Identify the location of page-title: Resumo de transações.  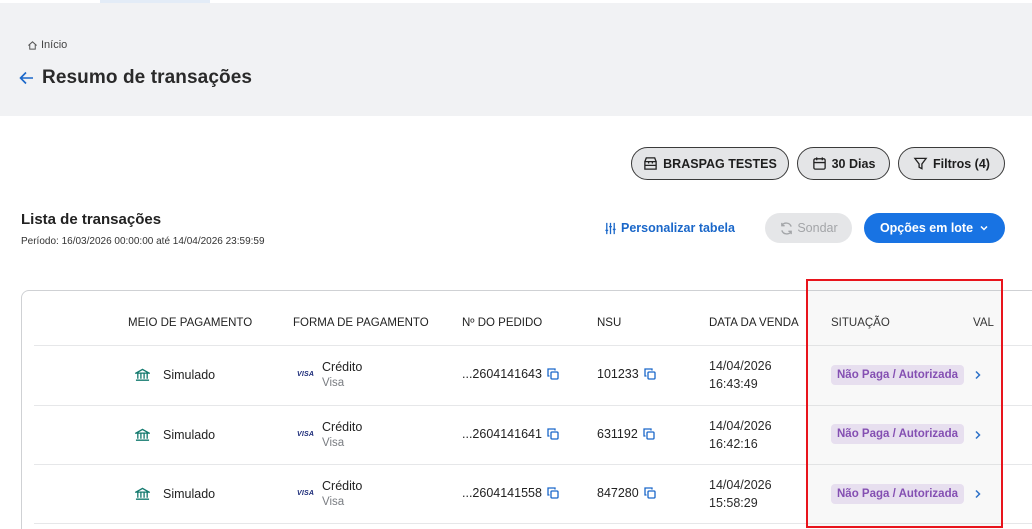
(147, 77).